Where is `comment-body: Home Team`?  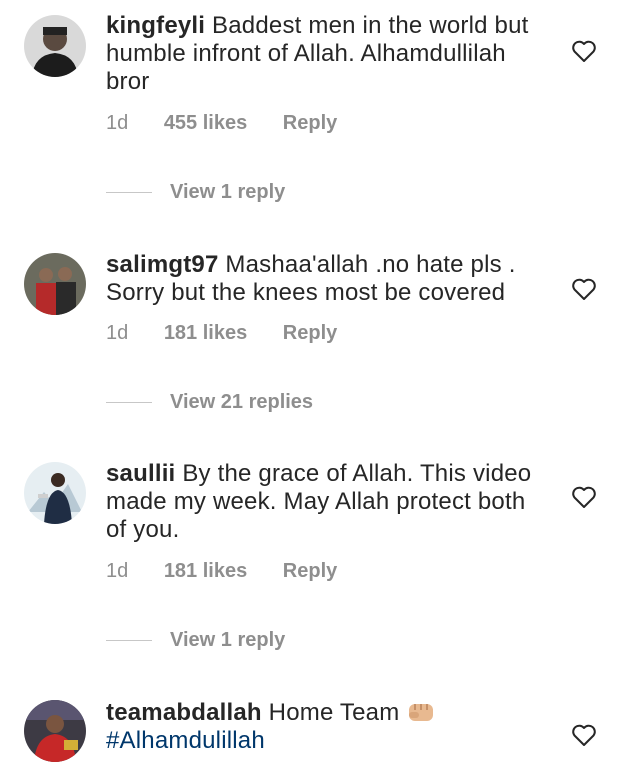 comment-body: Home Team is located at coordinates (334, 712).